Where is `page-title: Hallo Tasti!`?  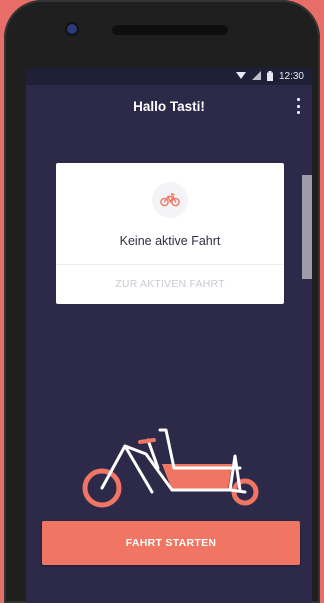 page-title: Hallo Tasti! is located at coordinates (169, 106).